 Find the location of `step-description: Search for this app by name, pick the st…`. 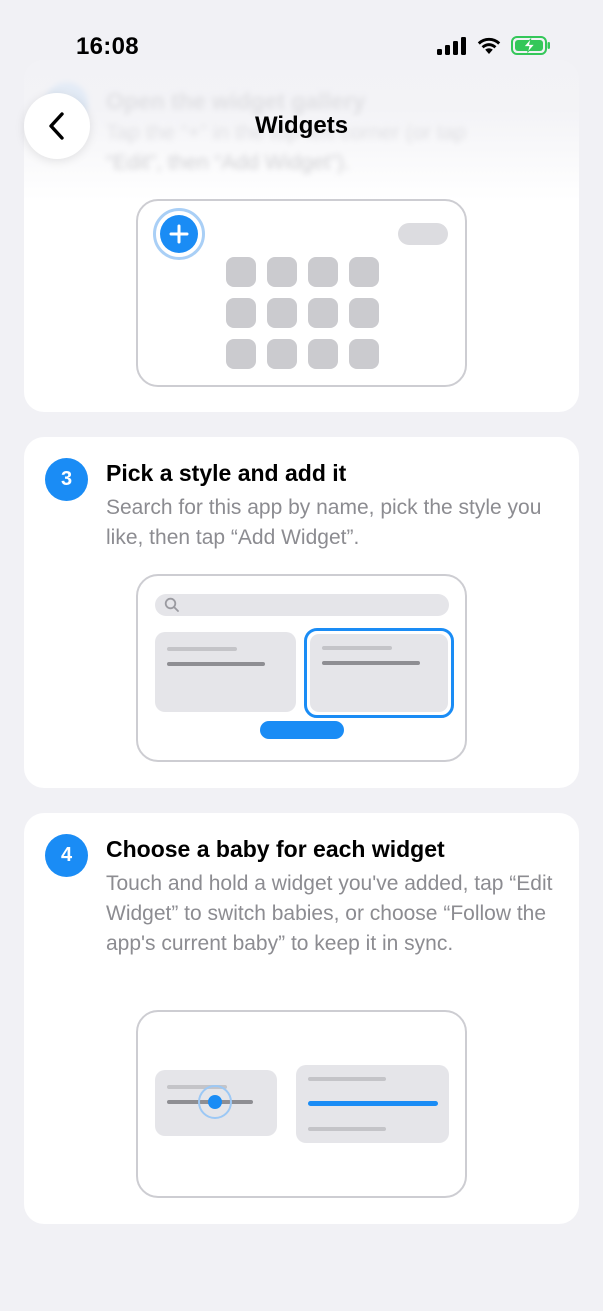

step-description: Search for this app by name, pick the st… is located at coordinates (324, 522).